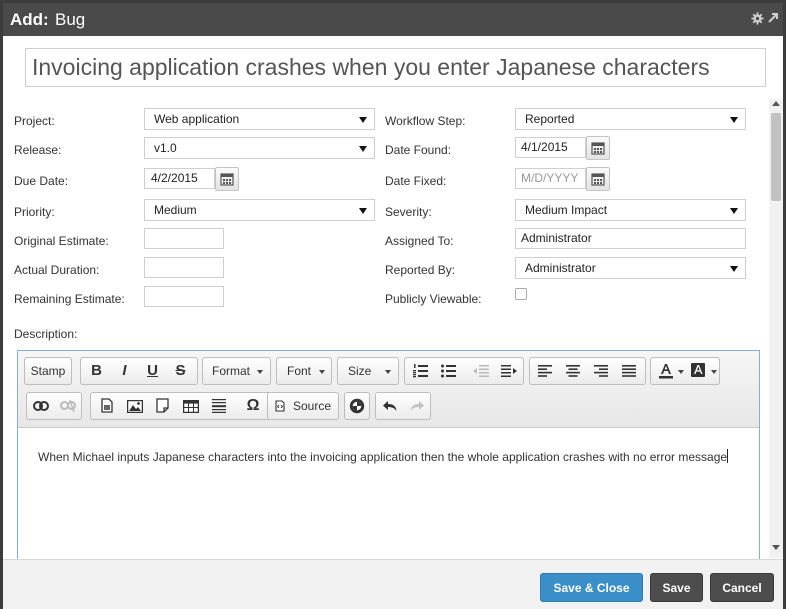 This screenshot has height=609, width=786. Describe the element at coordinates (162, 406) in the screenshot. I see `insert-template-button` at that location.